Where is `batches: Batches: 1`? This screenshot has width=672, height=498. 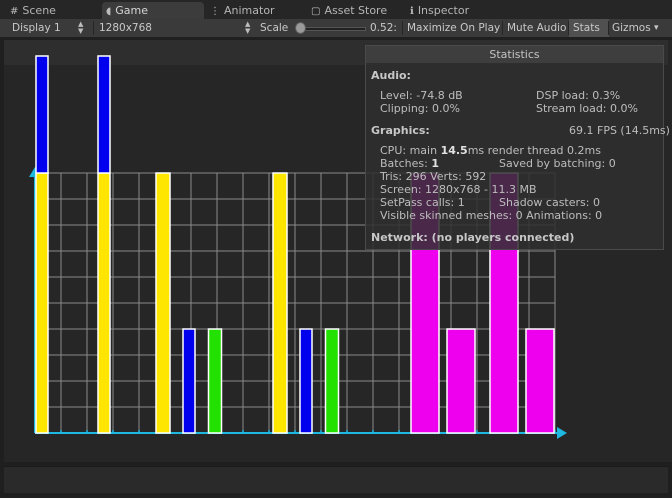 batches: Batches: 1 is located at coordinates (409, 163).